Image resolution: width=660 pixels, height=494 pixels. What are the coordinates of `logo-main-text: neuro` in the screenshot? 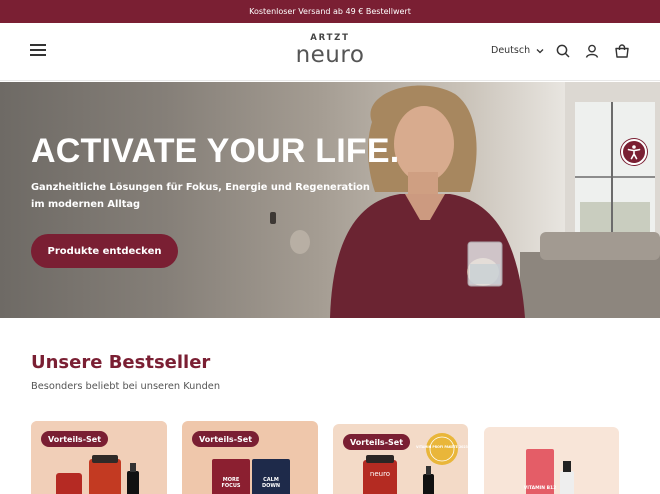 It's located at (330, 55).